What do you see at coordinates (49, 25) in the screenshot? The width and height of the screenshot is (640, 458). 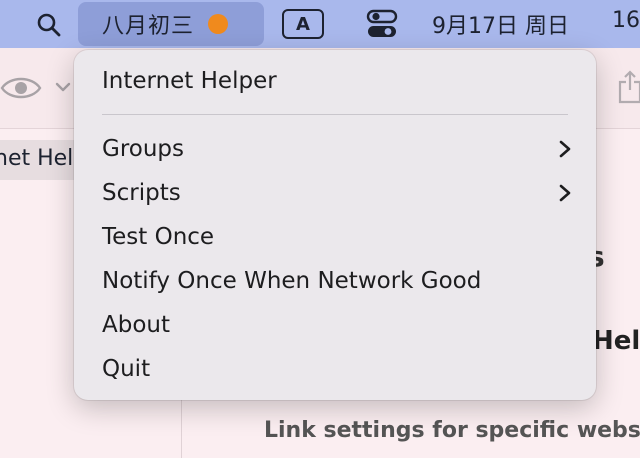 I see `search-icon` at bounding box center [49, 25].